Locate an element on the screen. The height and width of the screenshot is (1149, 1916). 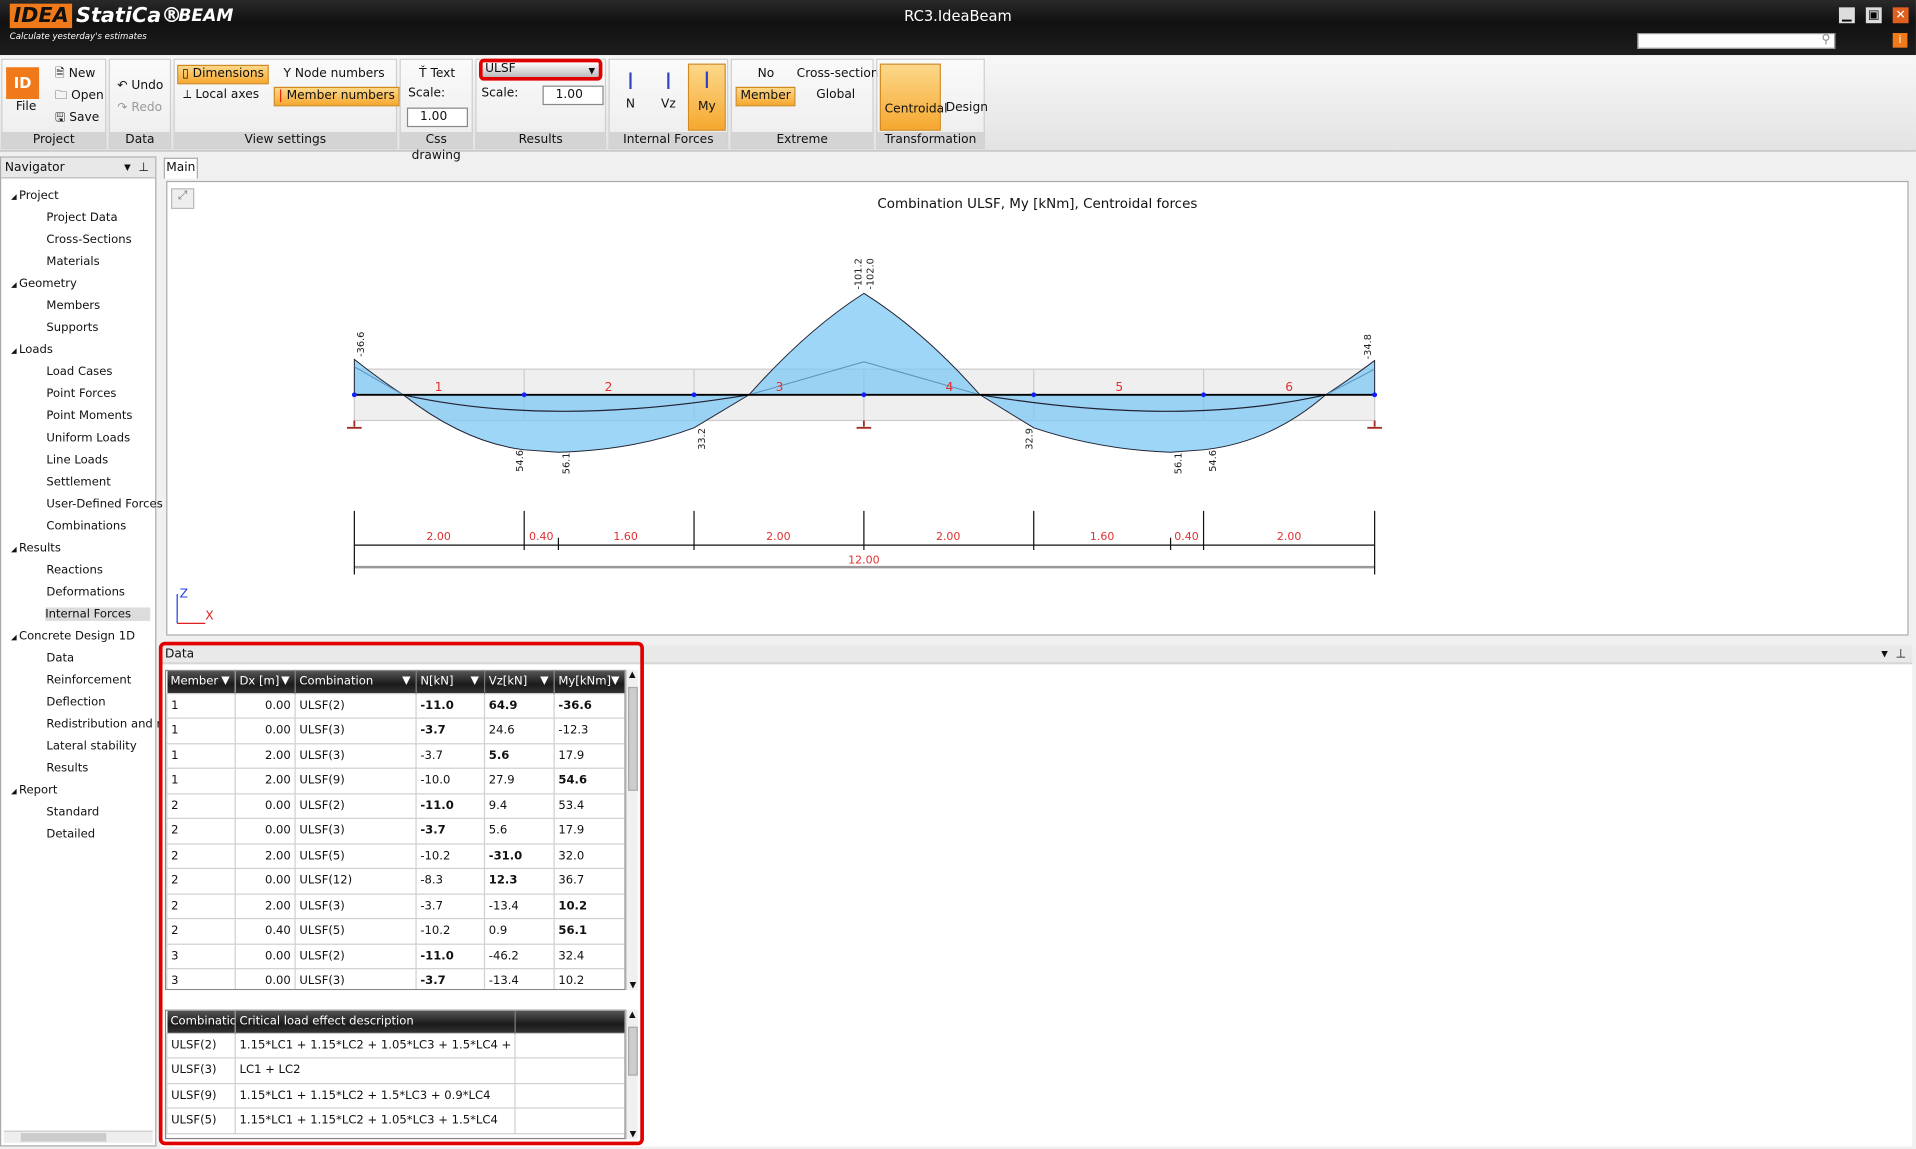
combination-dropdown: ULSF ▼ is located at coordinates (540, 69).